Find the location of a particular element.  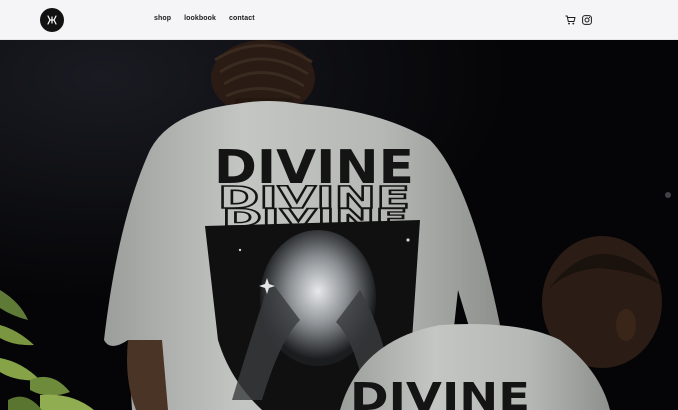

header-icons is located at coordinates (578, 20).